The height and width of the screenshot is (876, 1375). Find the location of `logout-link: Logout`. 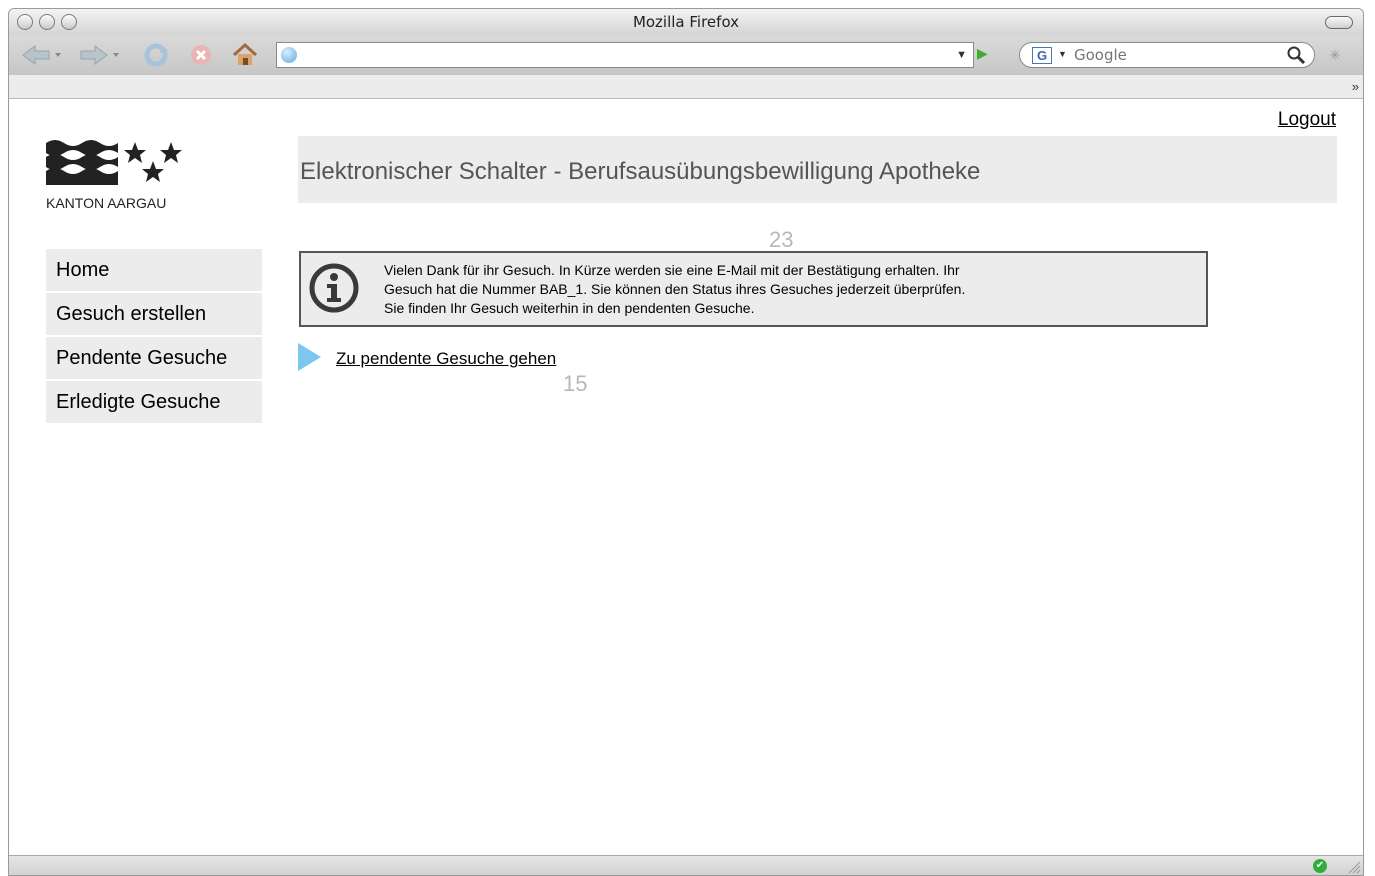

logout-link: Logout is located at coordinates (1307, 120).